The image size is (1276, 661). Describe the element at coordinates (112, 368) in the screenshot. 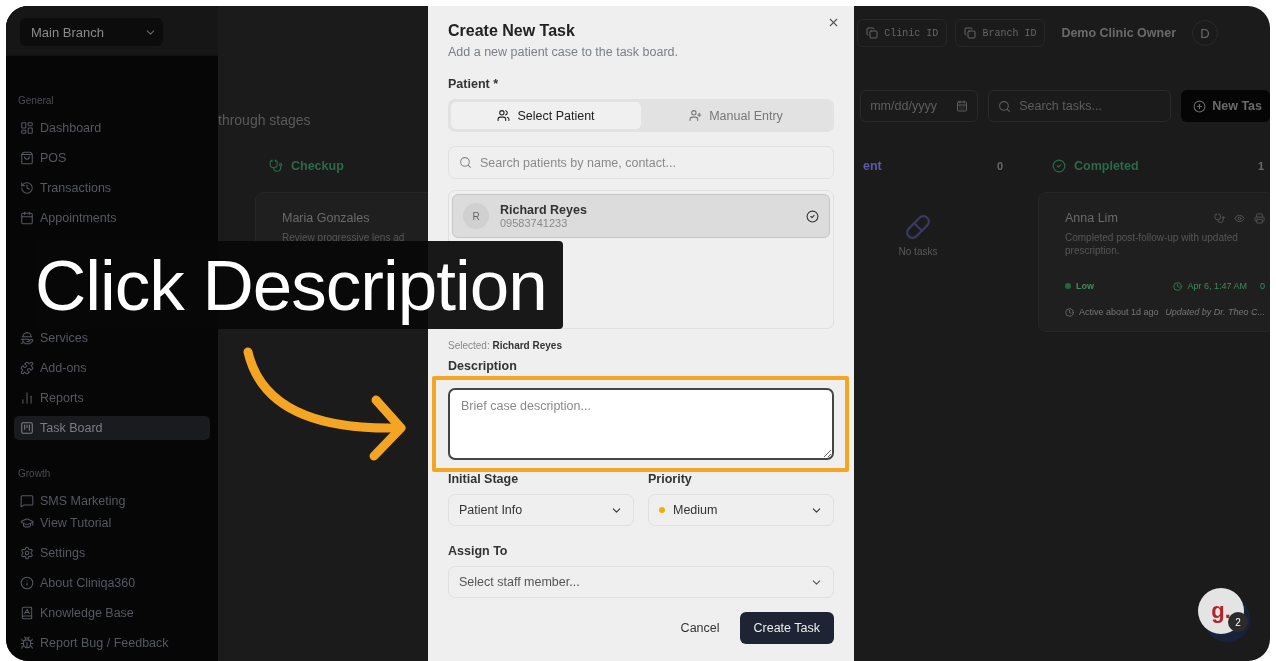

I see `sidebar-item: Add-ons` at that location.